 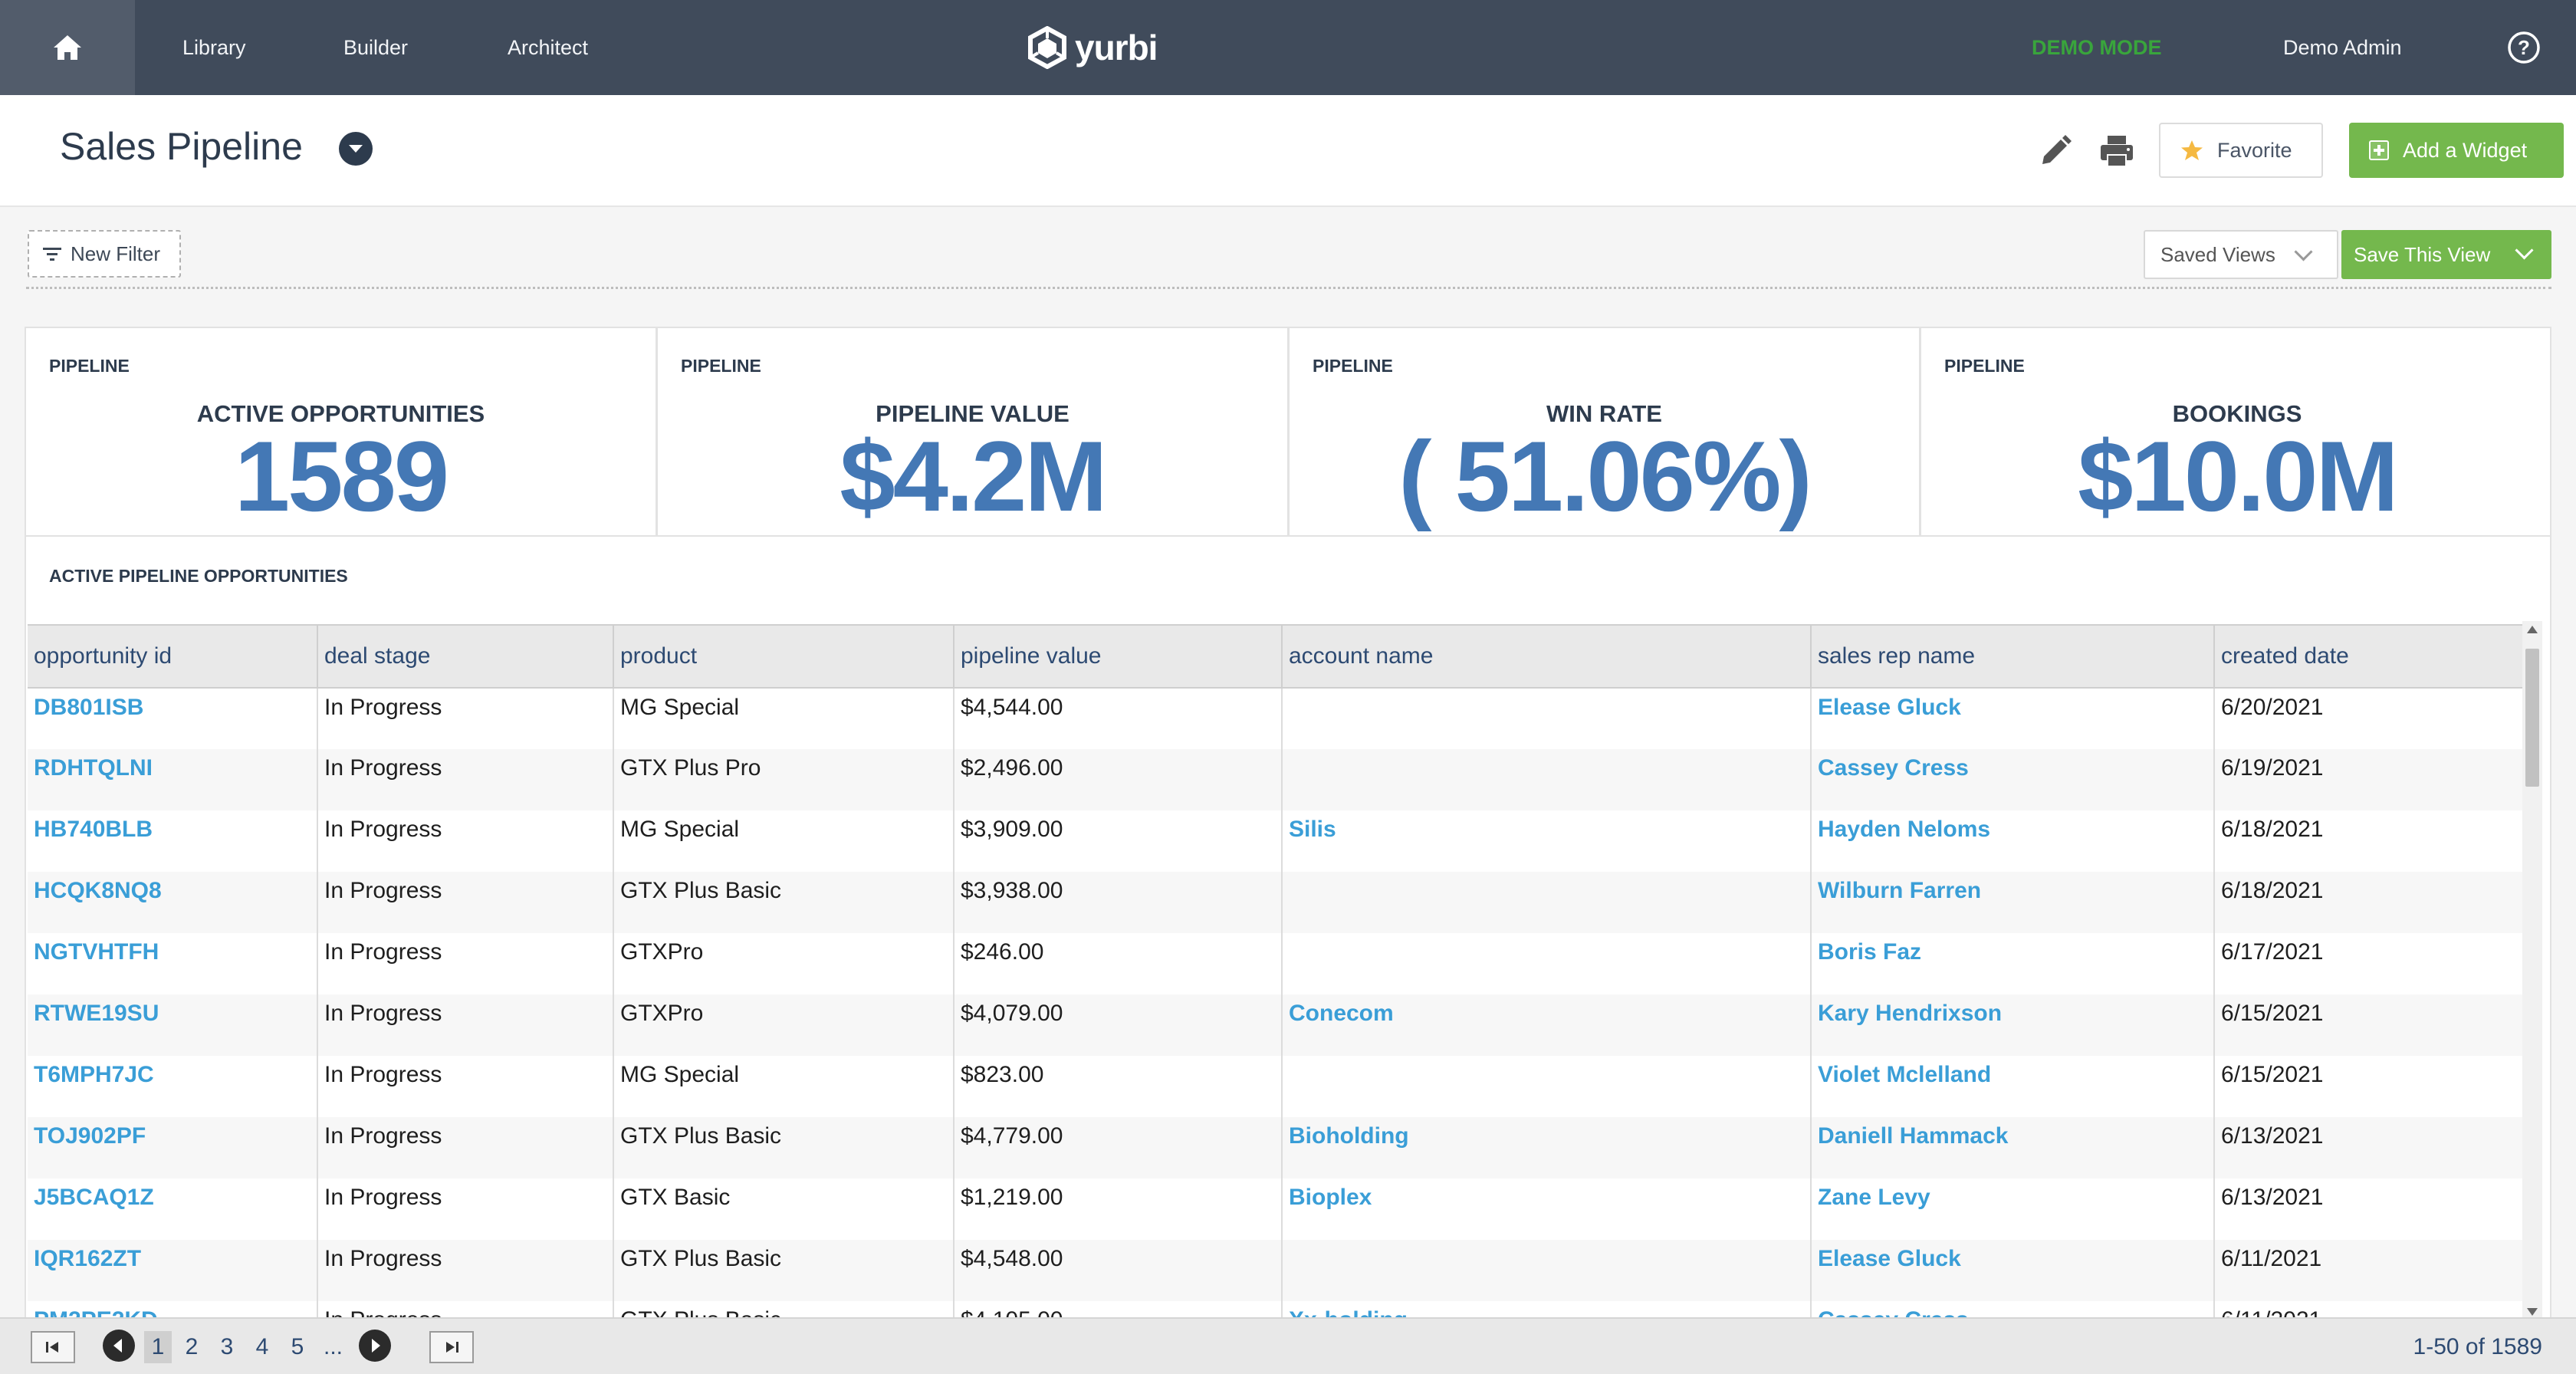 I want to click on home-icon, so click(x=67, y=47).